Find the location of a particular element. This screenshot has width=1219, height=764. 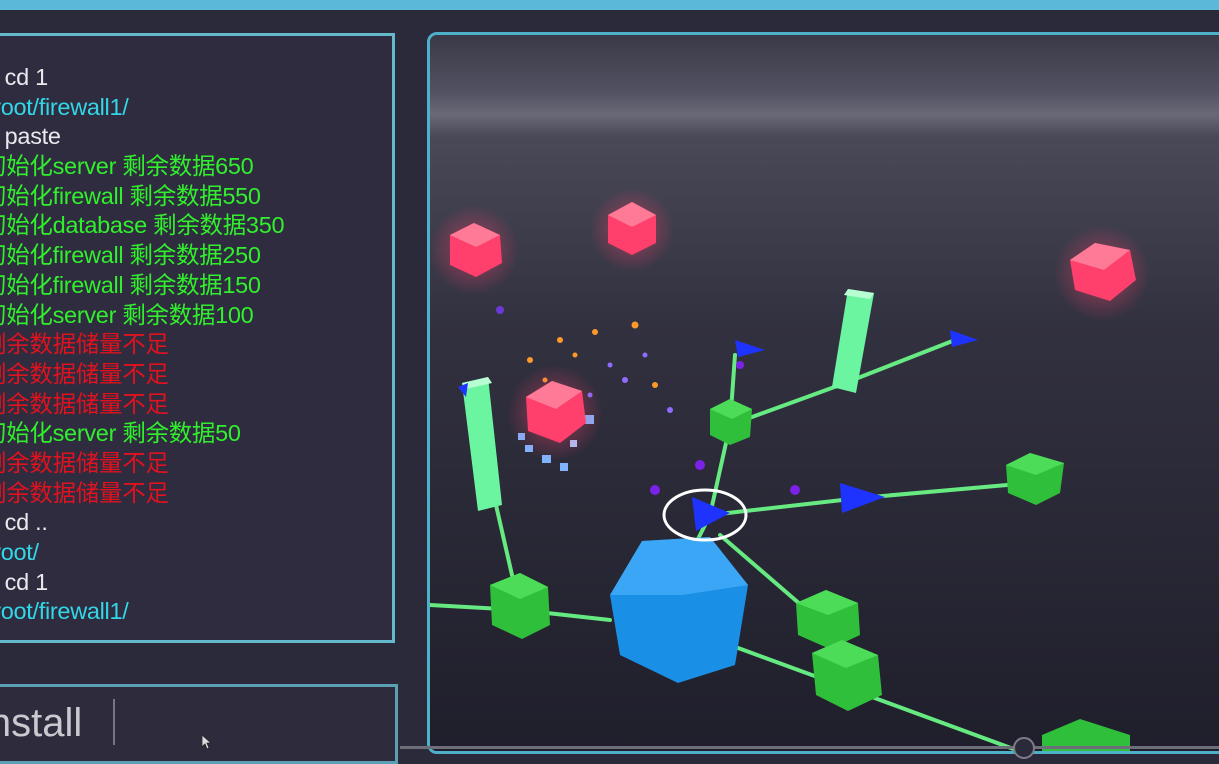

terminal-line-cmd: > cd .. is located at coordinates (24, 522).